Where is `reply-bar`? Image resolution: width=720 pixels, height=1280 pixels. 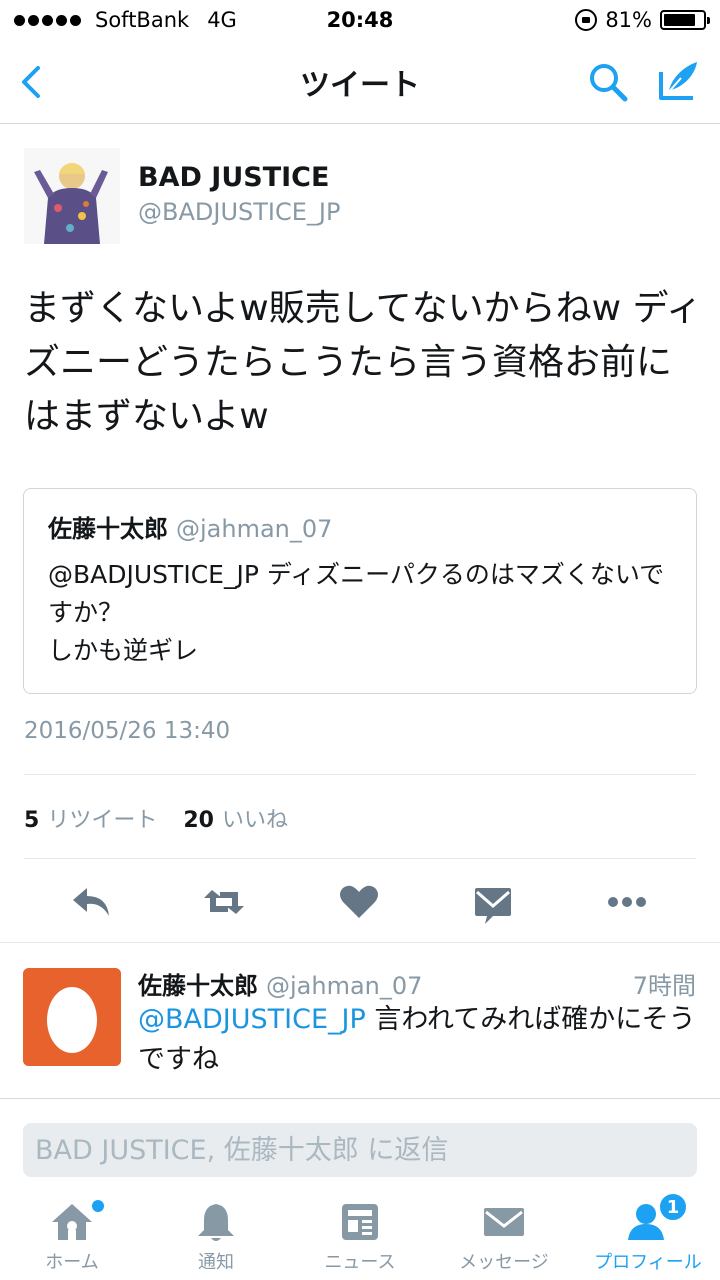 reply-bar is located at coordinates (360, 1144).